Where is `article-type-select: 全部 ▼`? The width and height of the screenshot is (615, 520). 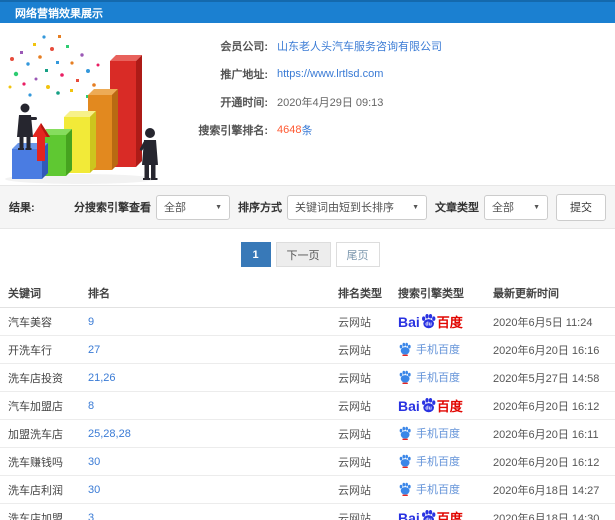 article-type-select: 全部 ▼ is located at coordinates (516, 207).